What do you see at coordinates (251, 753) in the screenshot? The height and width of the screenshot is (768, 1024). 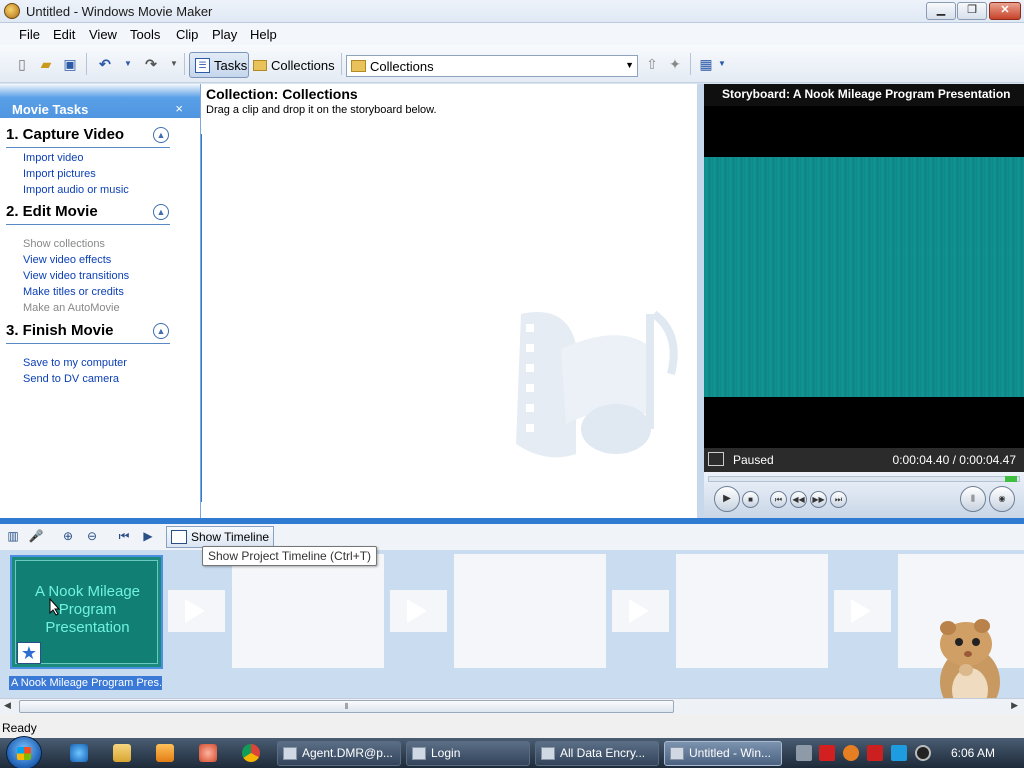 I see `chrome-icon` at bounding box center [251, 753].